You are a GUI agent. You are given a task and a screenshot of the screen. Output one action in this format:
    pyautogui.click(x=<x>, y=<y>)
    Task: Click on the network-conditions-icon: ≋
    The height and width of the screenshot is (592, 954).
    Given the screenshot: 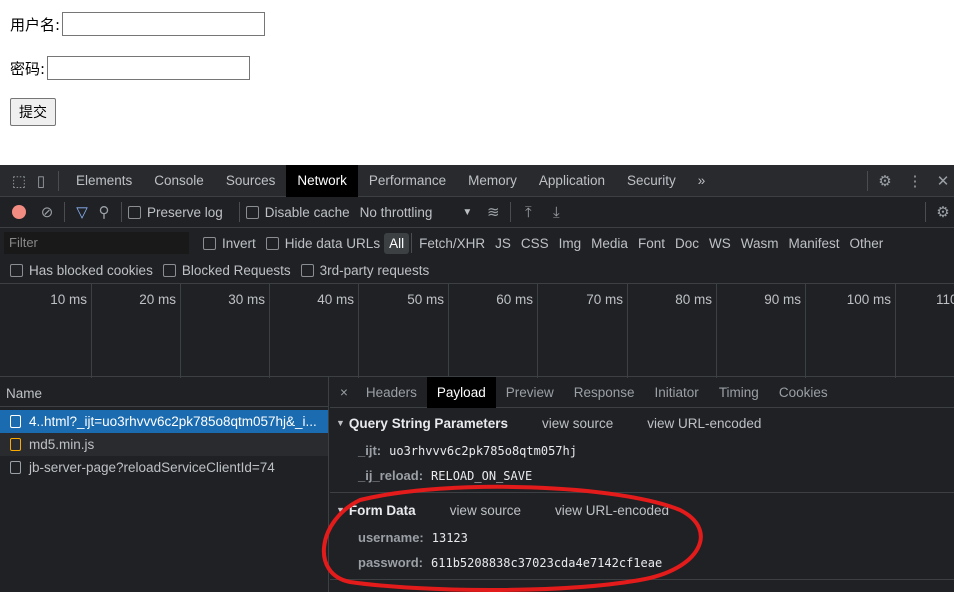 What is the action you would take?
    pyautogui.click(x=493, y=212)
    